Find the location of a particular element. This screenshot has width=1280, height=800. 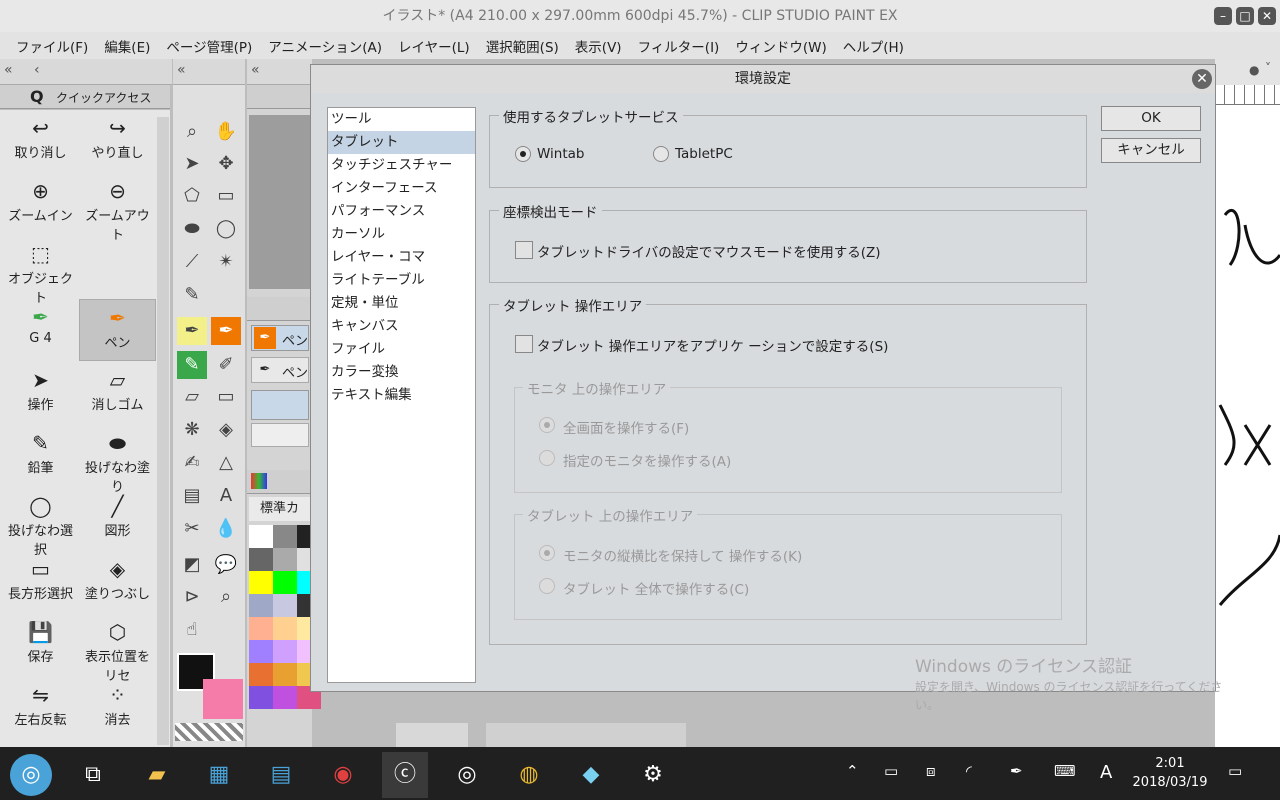

eraser-tool-icon: ▱ is located at coordinates (192, 397).